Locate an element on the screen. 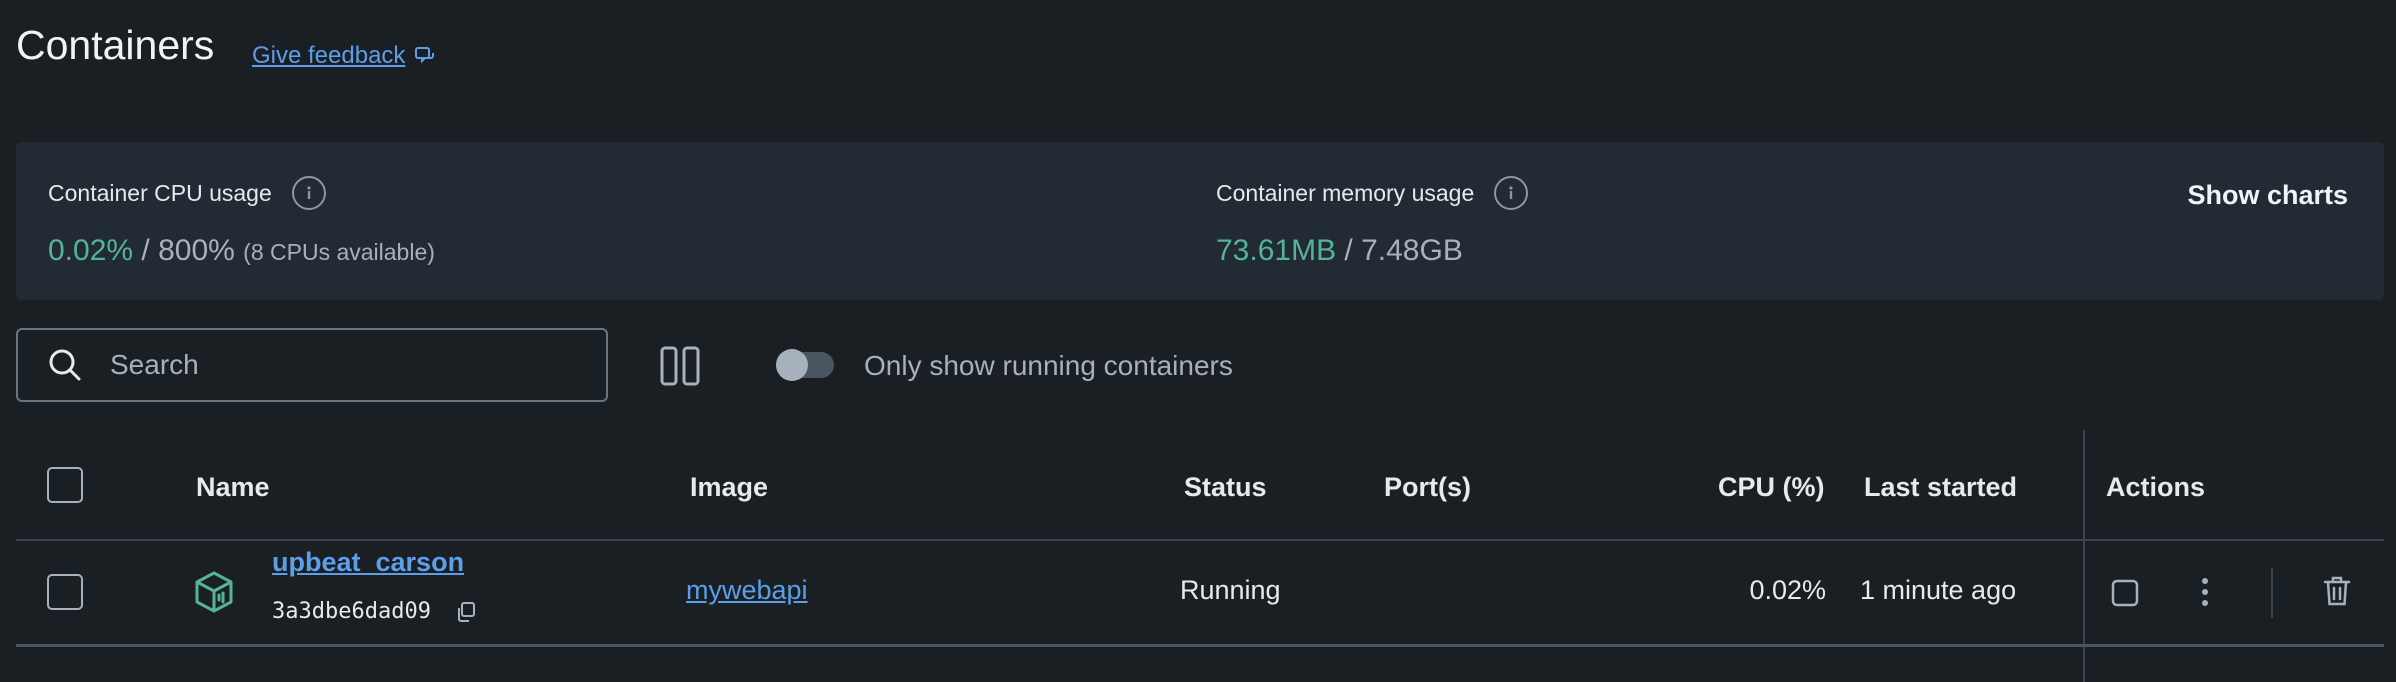 Image resolution: width=2396 pixels, height=682 pixels. cpu-count-note: (8 CPUs available) is located at coordinates (339, 252).